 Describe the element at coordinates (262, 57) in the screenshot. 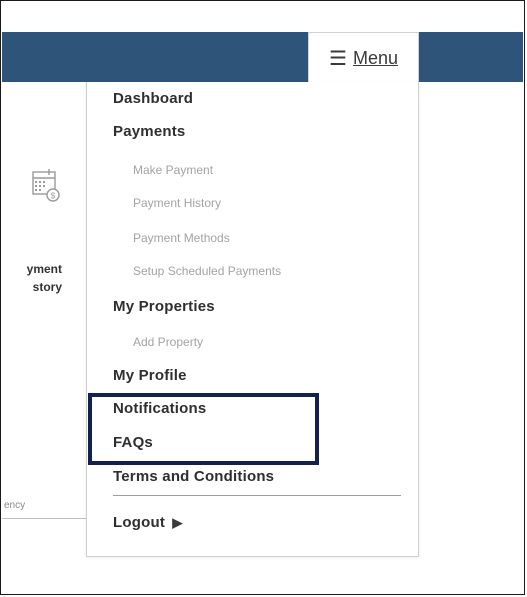

I see `top-navigation-bar` at that location.